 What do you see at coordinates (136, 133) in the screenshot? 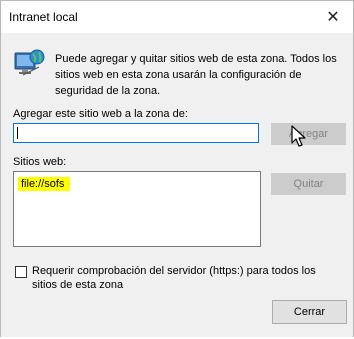
I see `add-site-input` at bounding box center [136, 133].